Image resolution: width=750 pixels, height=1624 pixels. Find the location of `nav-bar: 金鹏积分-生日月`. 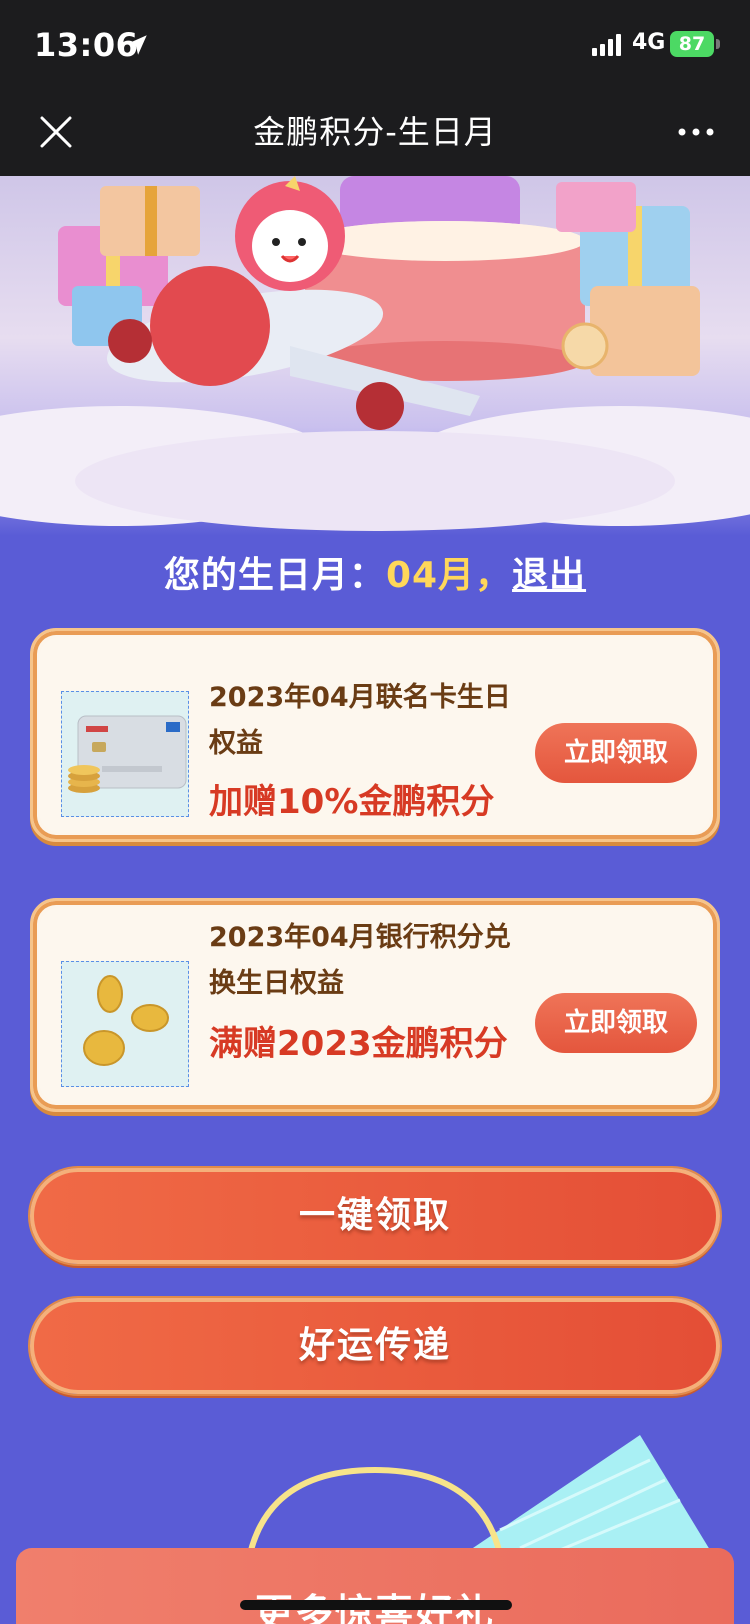

nav-bar: 金鹏积分-生日月 is located at coordinates (375, 132).